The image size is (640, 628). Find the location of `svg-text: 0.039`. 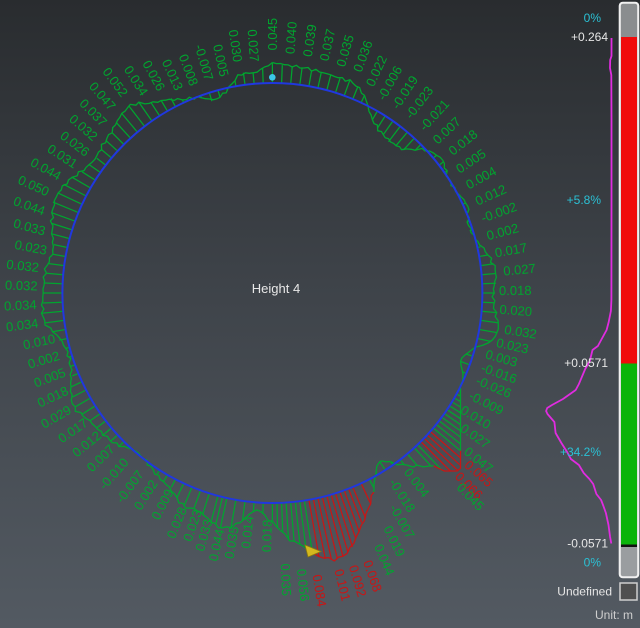

svg-text: 0.039 is located at coordinates (310, 40).